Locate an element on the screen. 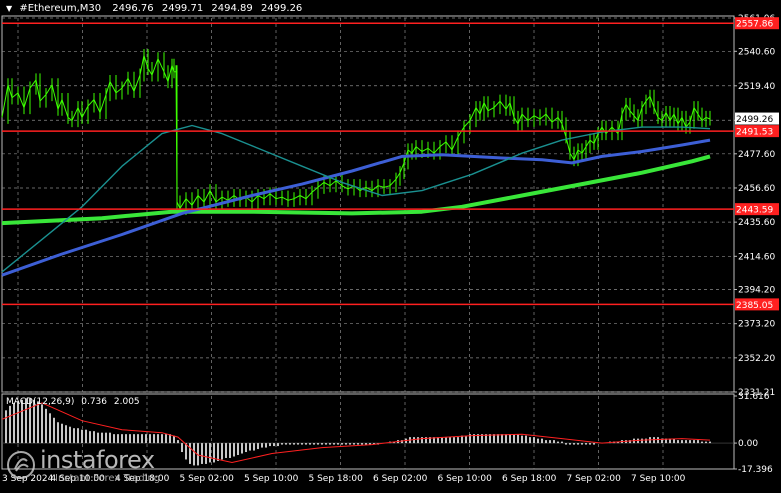 The height and width of the screenshot is (493, 781). macd-name: MACD(12,26,9) is located at coordinates (40, 402).